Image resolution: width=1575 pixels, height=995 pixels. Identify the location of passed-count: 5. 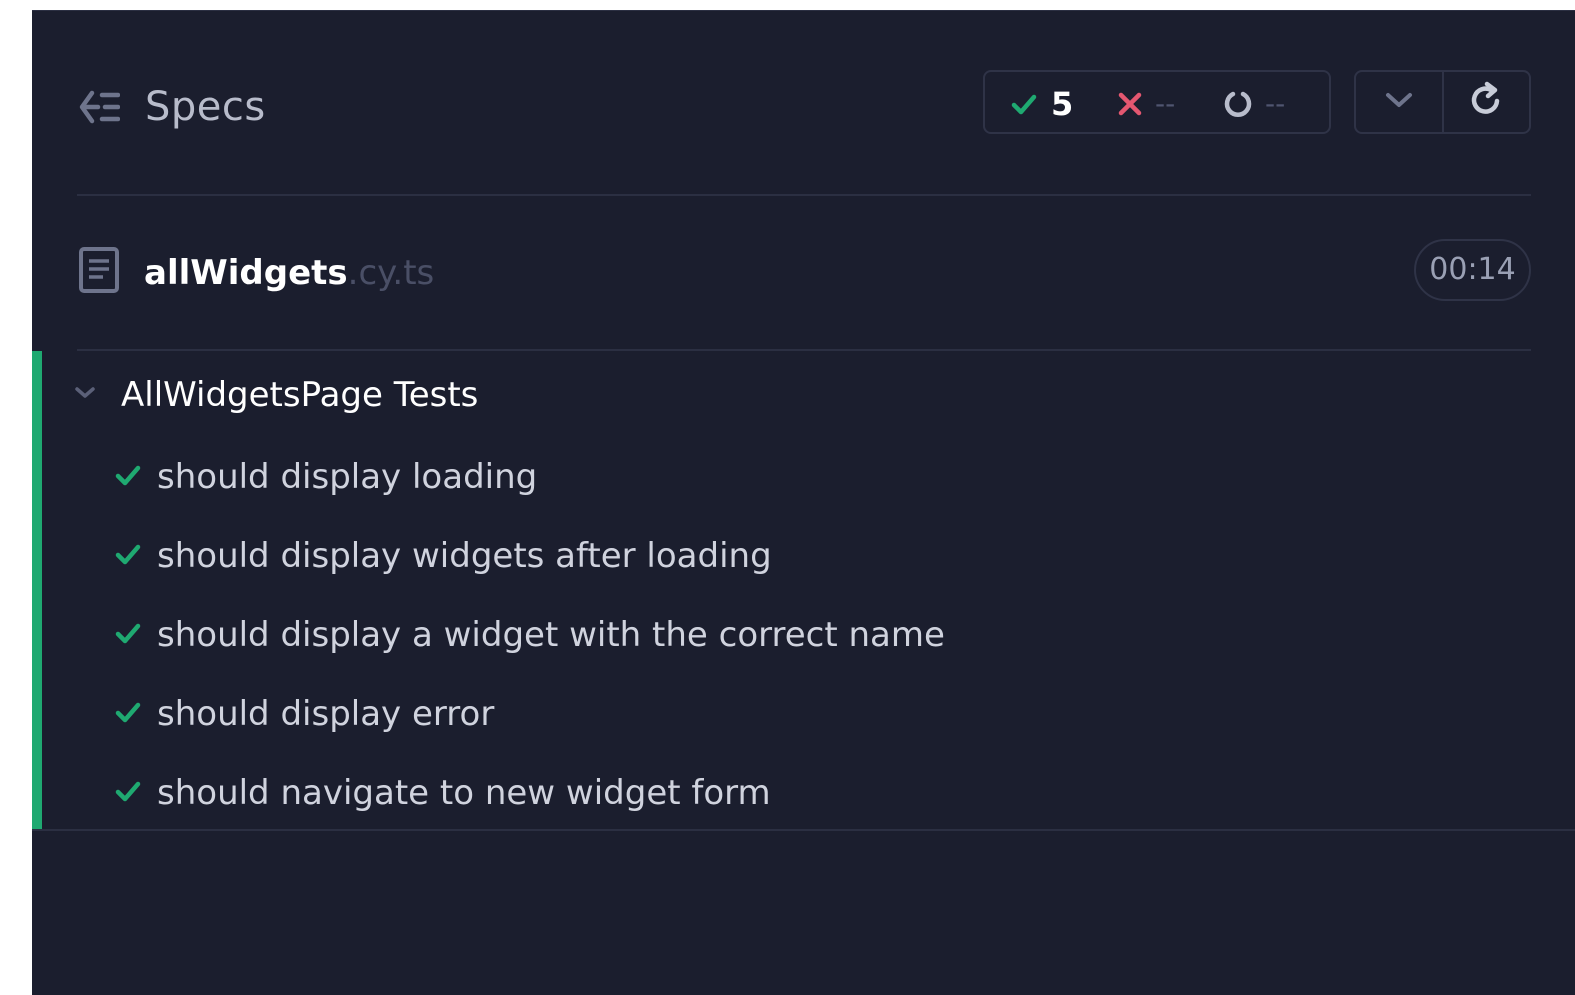
(1062, 104).